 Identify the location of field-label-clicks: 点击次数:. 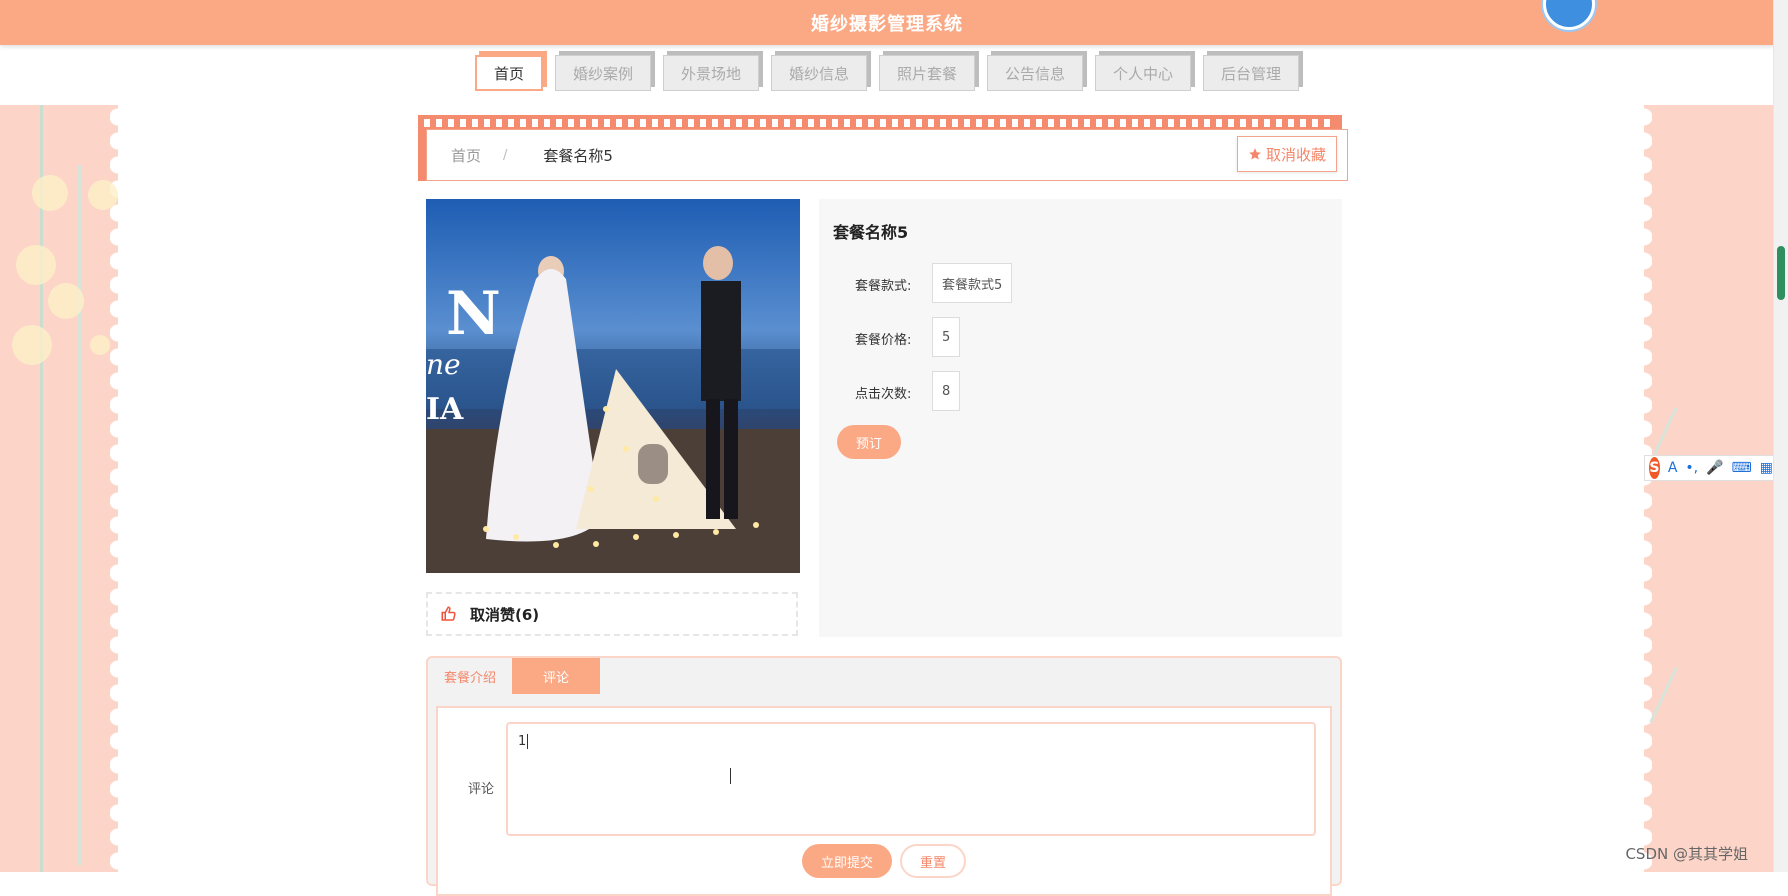
(883, 394).